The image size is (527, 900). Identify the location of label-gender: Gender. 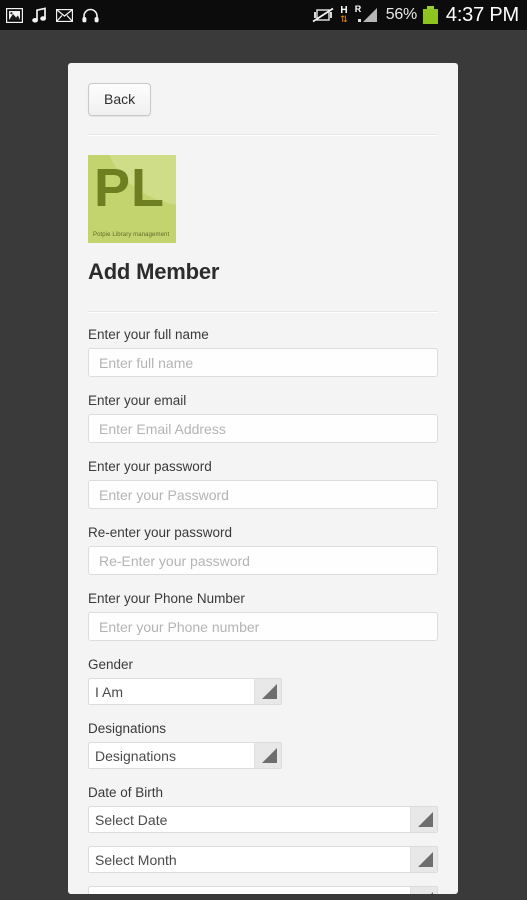
(111, 664).